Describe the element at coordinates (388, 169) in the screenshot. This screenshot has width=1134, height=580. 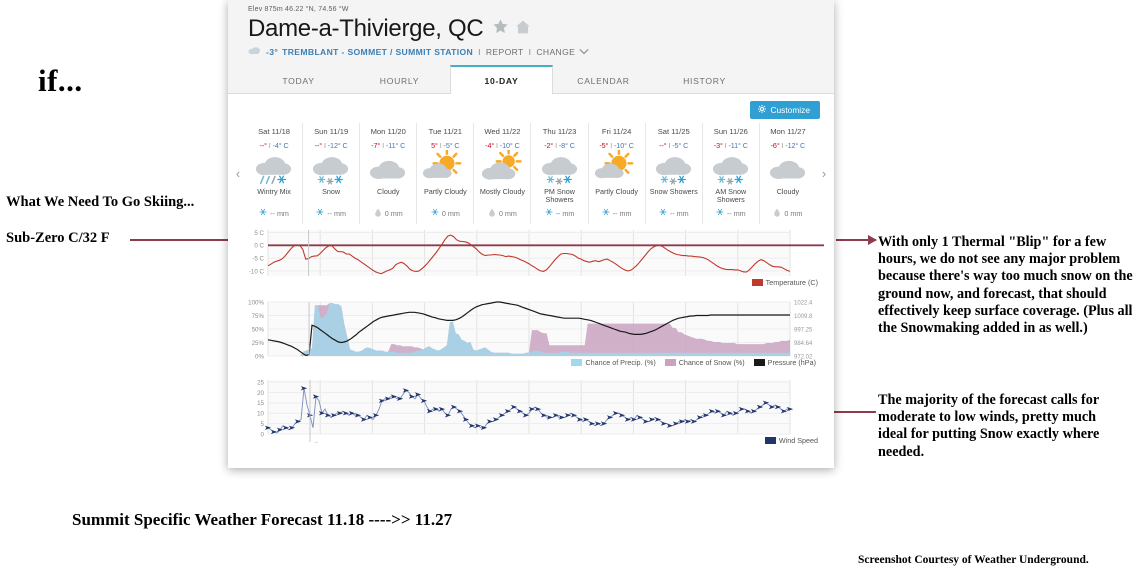
I see `cloudy-icon` at that location.